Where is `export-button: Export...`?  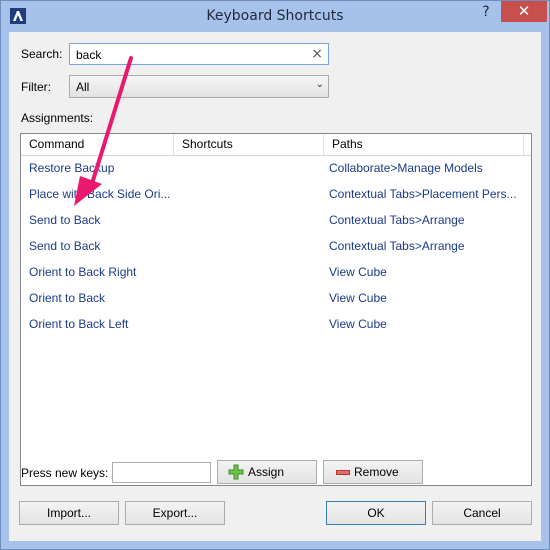
export-button: Export... is located at coordinates (175, 513).